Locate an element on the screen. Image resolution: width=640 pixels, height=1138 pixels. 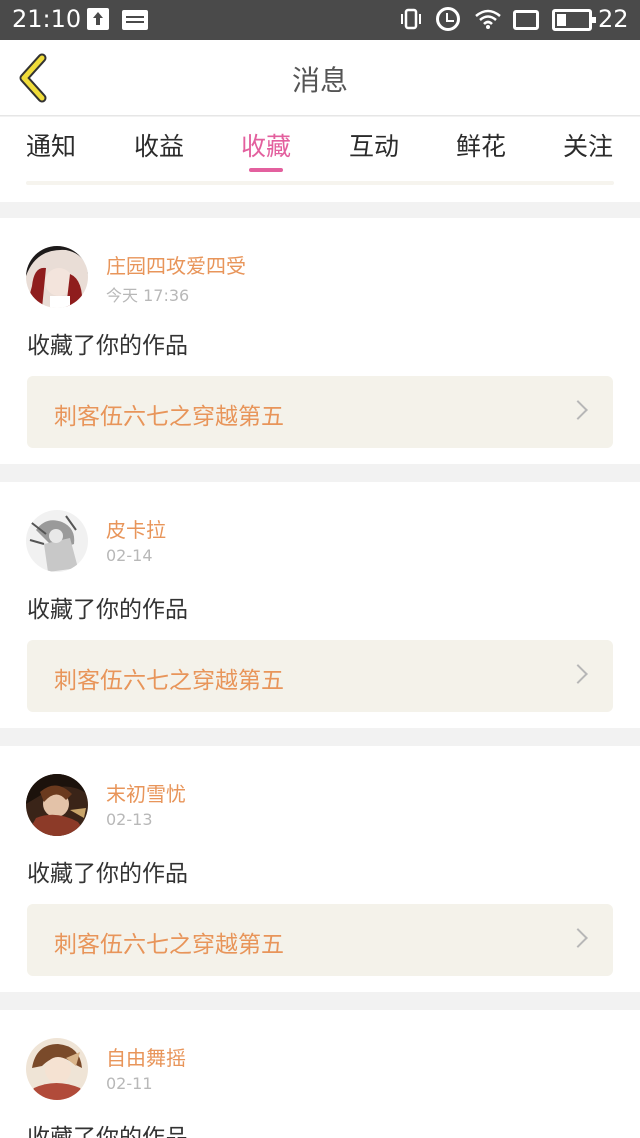
page-title: 消息 is located at coordinates (319, 80).